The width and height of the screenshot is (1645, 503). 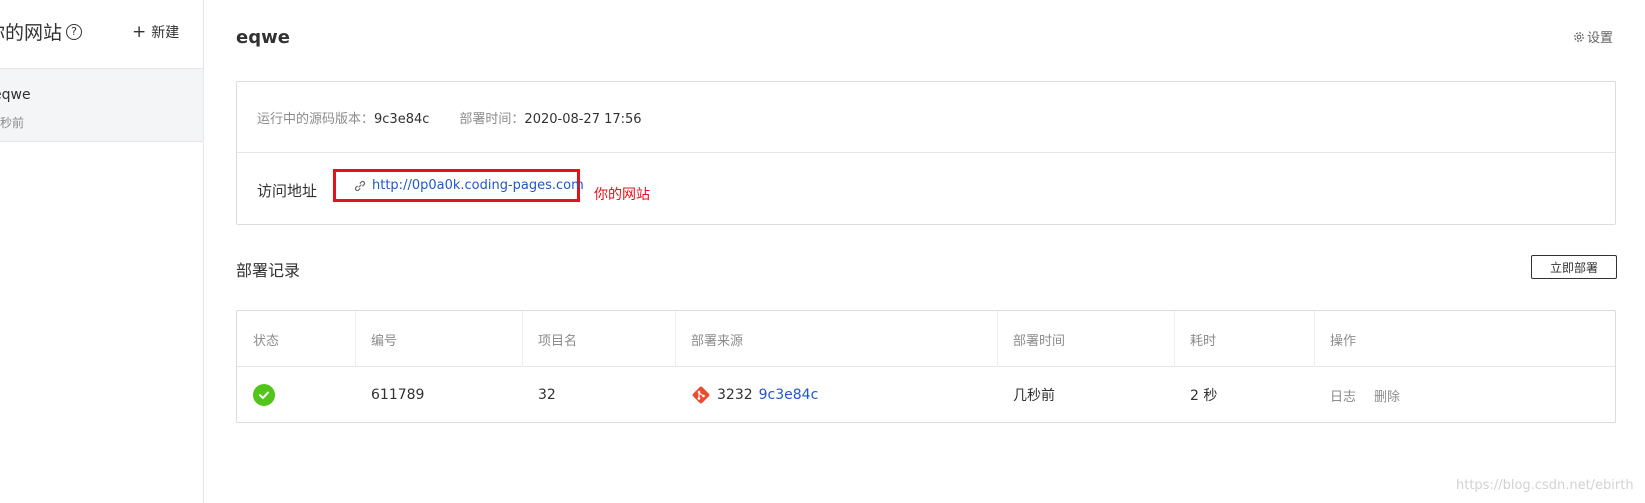 I want to click on deploy-time: 几秒前, so click(x=1034, y=396).